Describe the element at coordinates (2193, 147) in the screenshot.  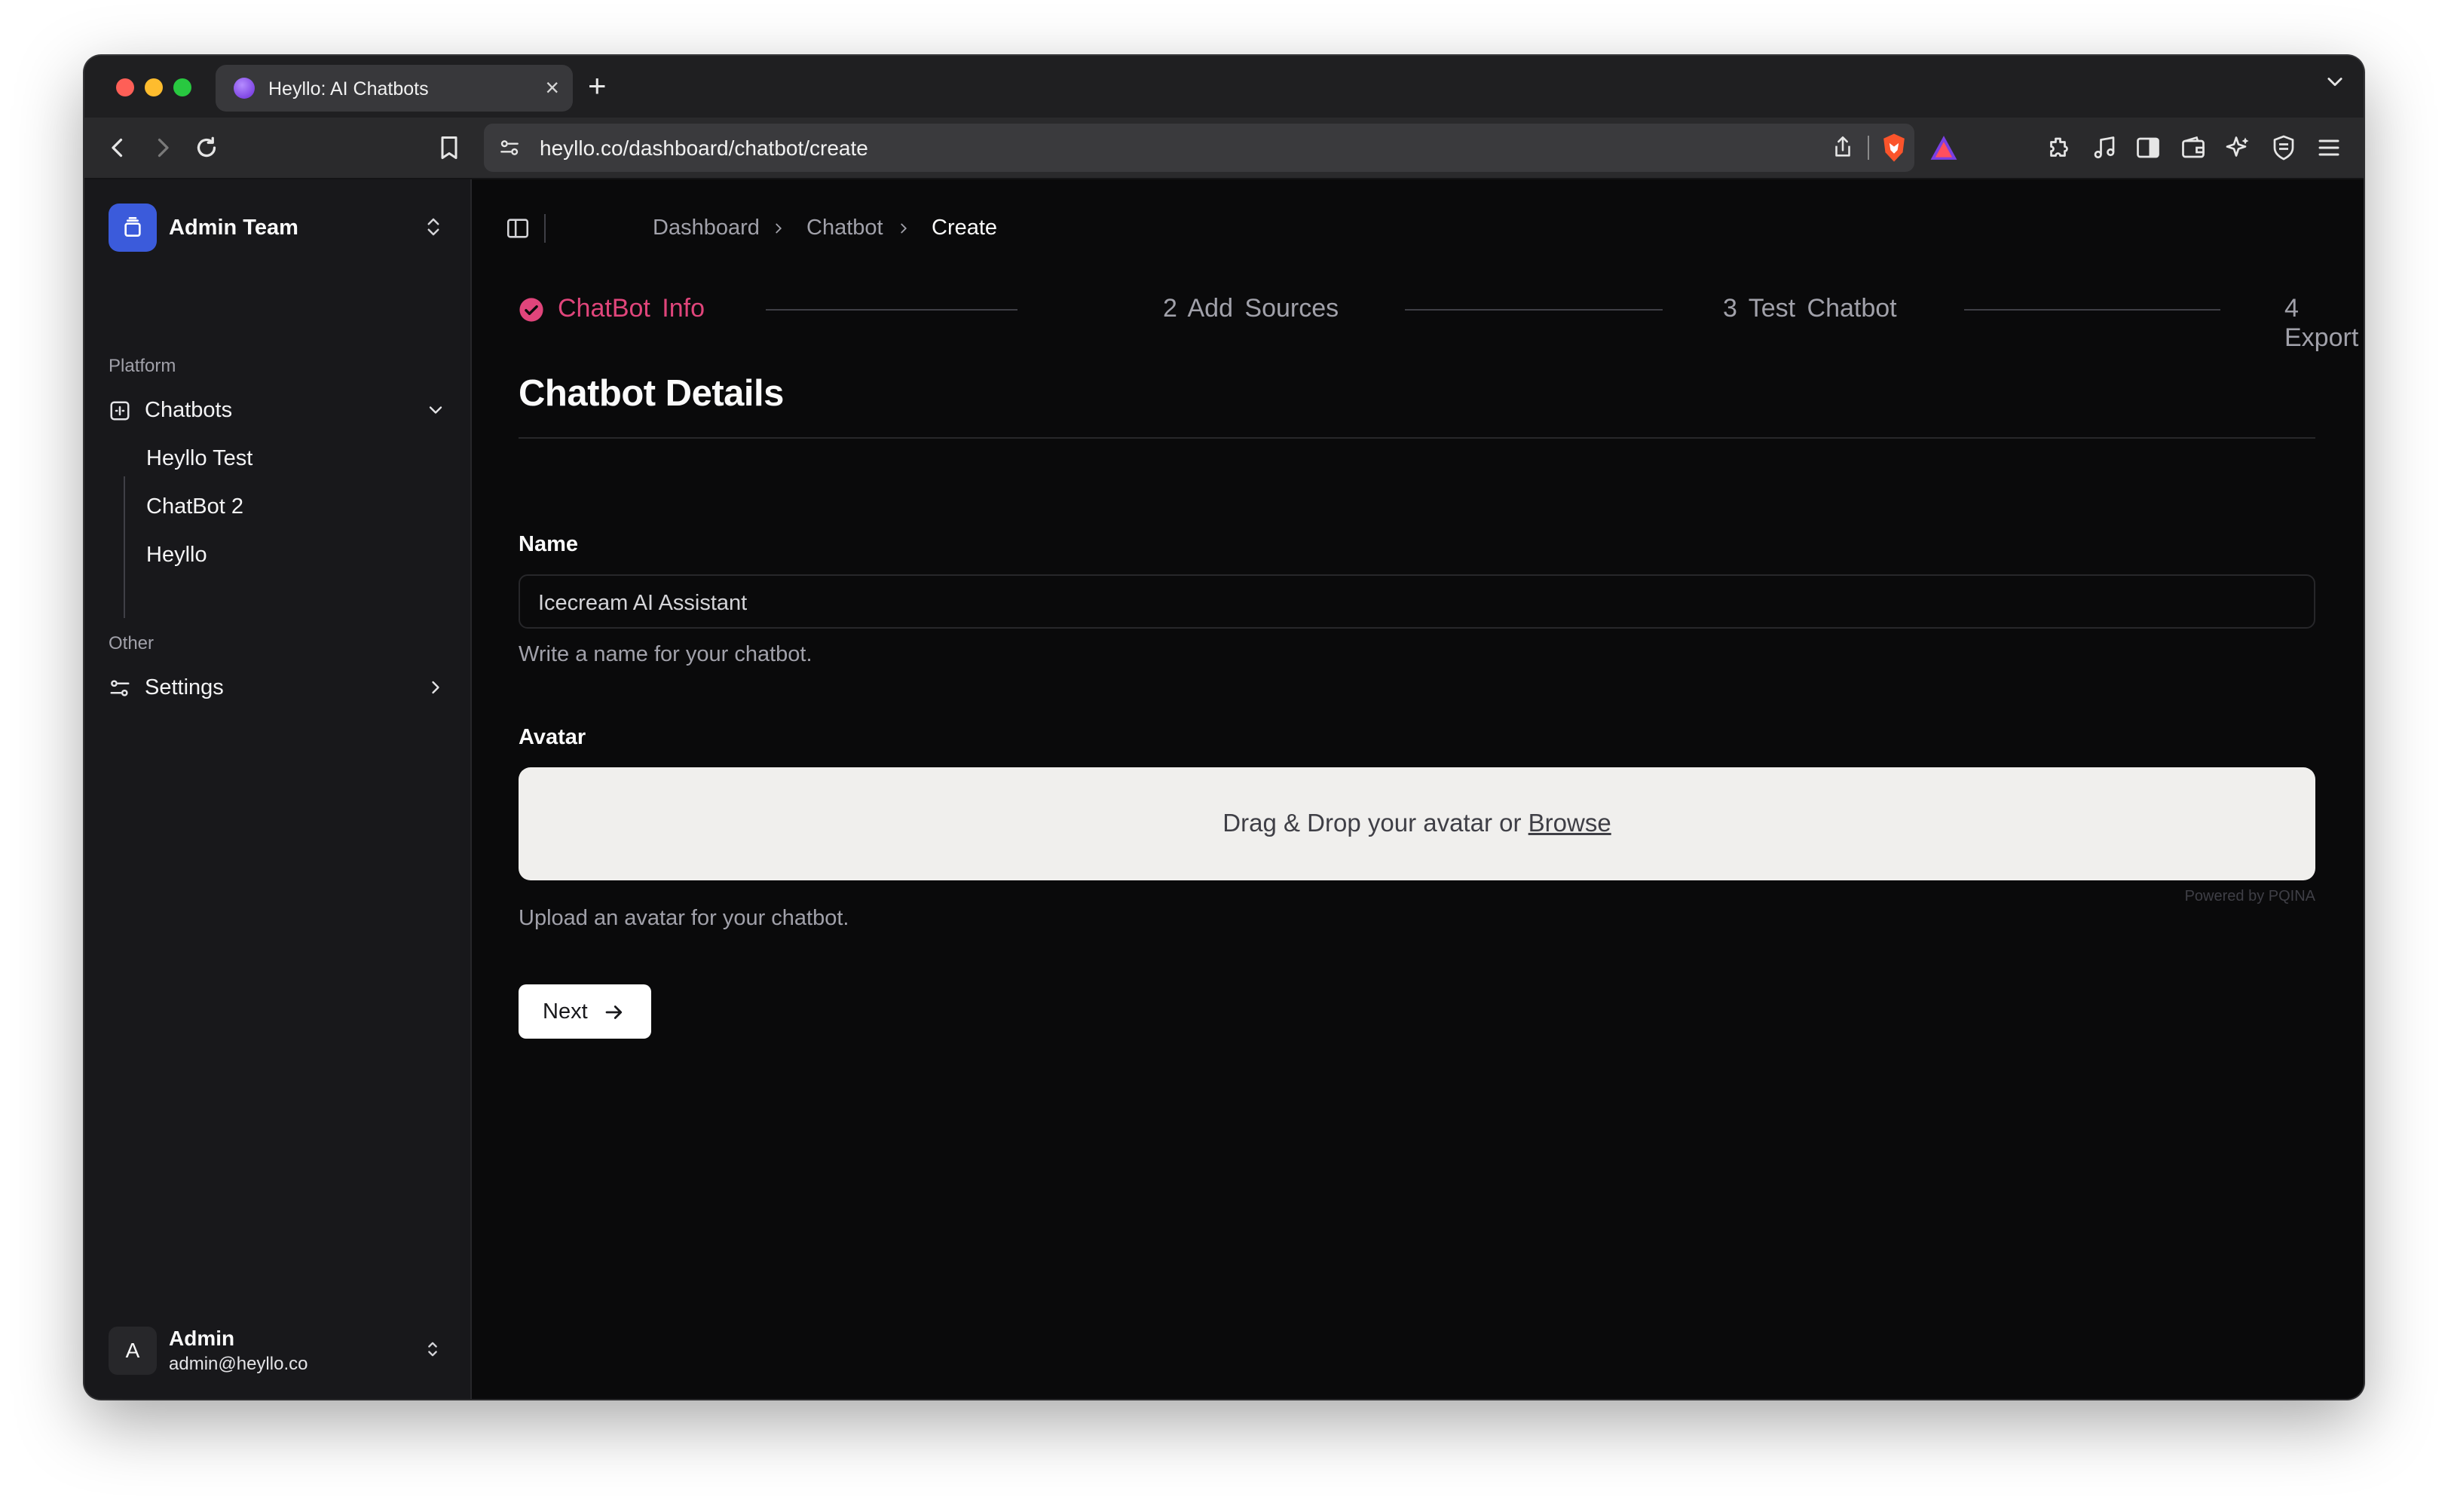
I see `wallet-icon` at that location.